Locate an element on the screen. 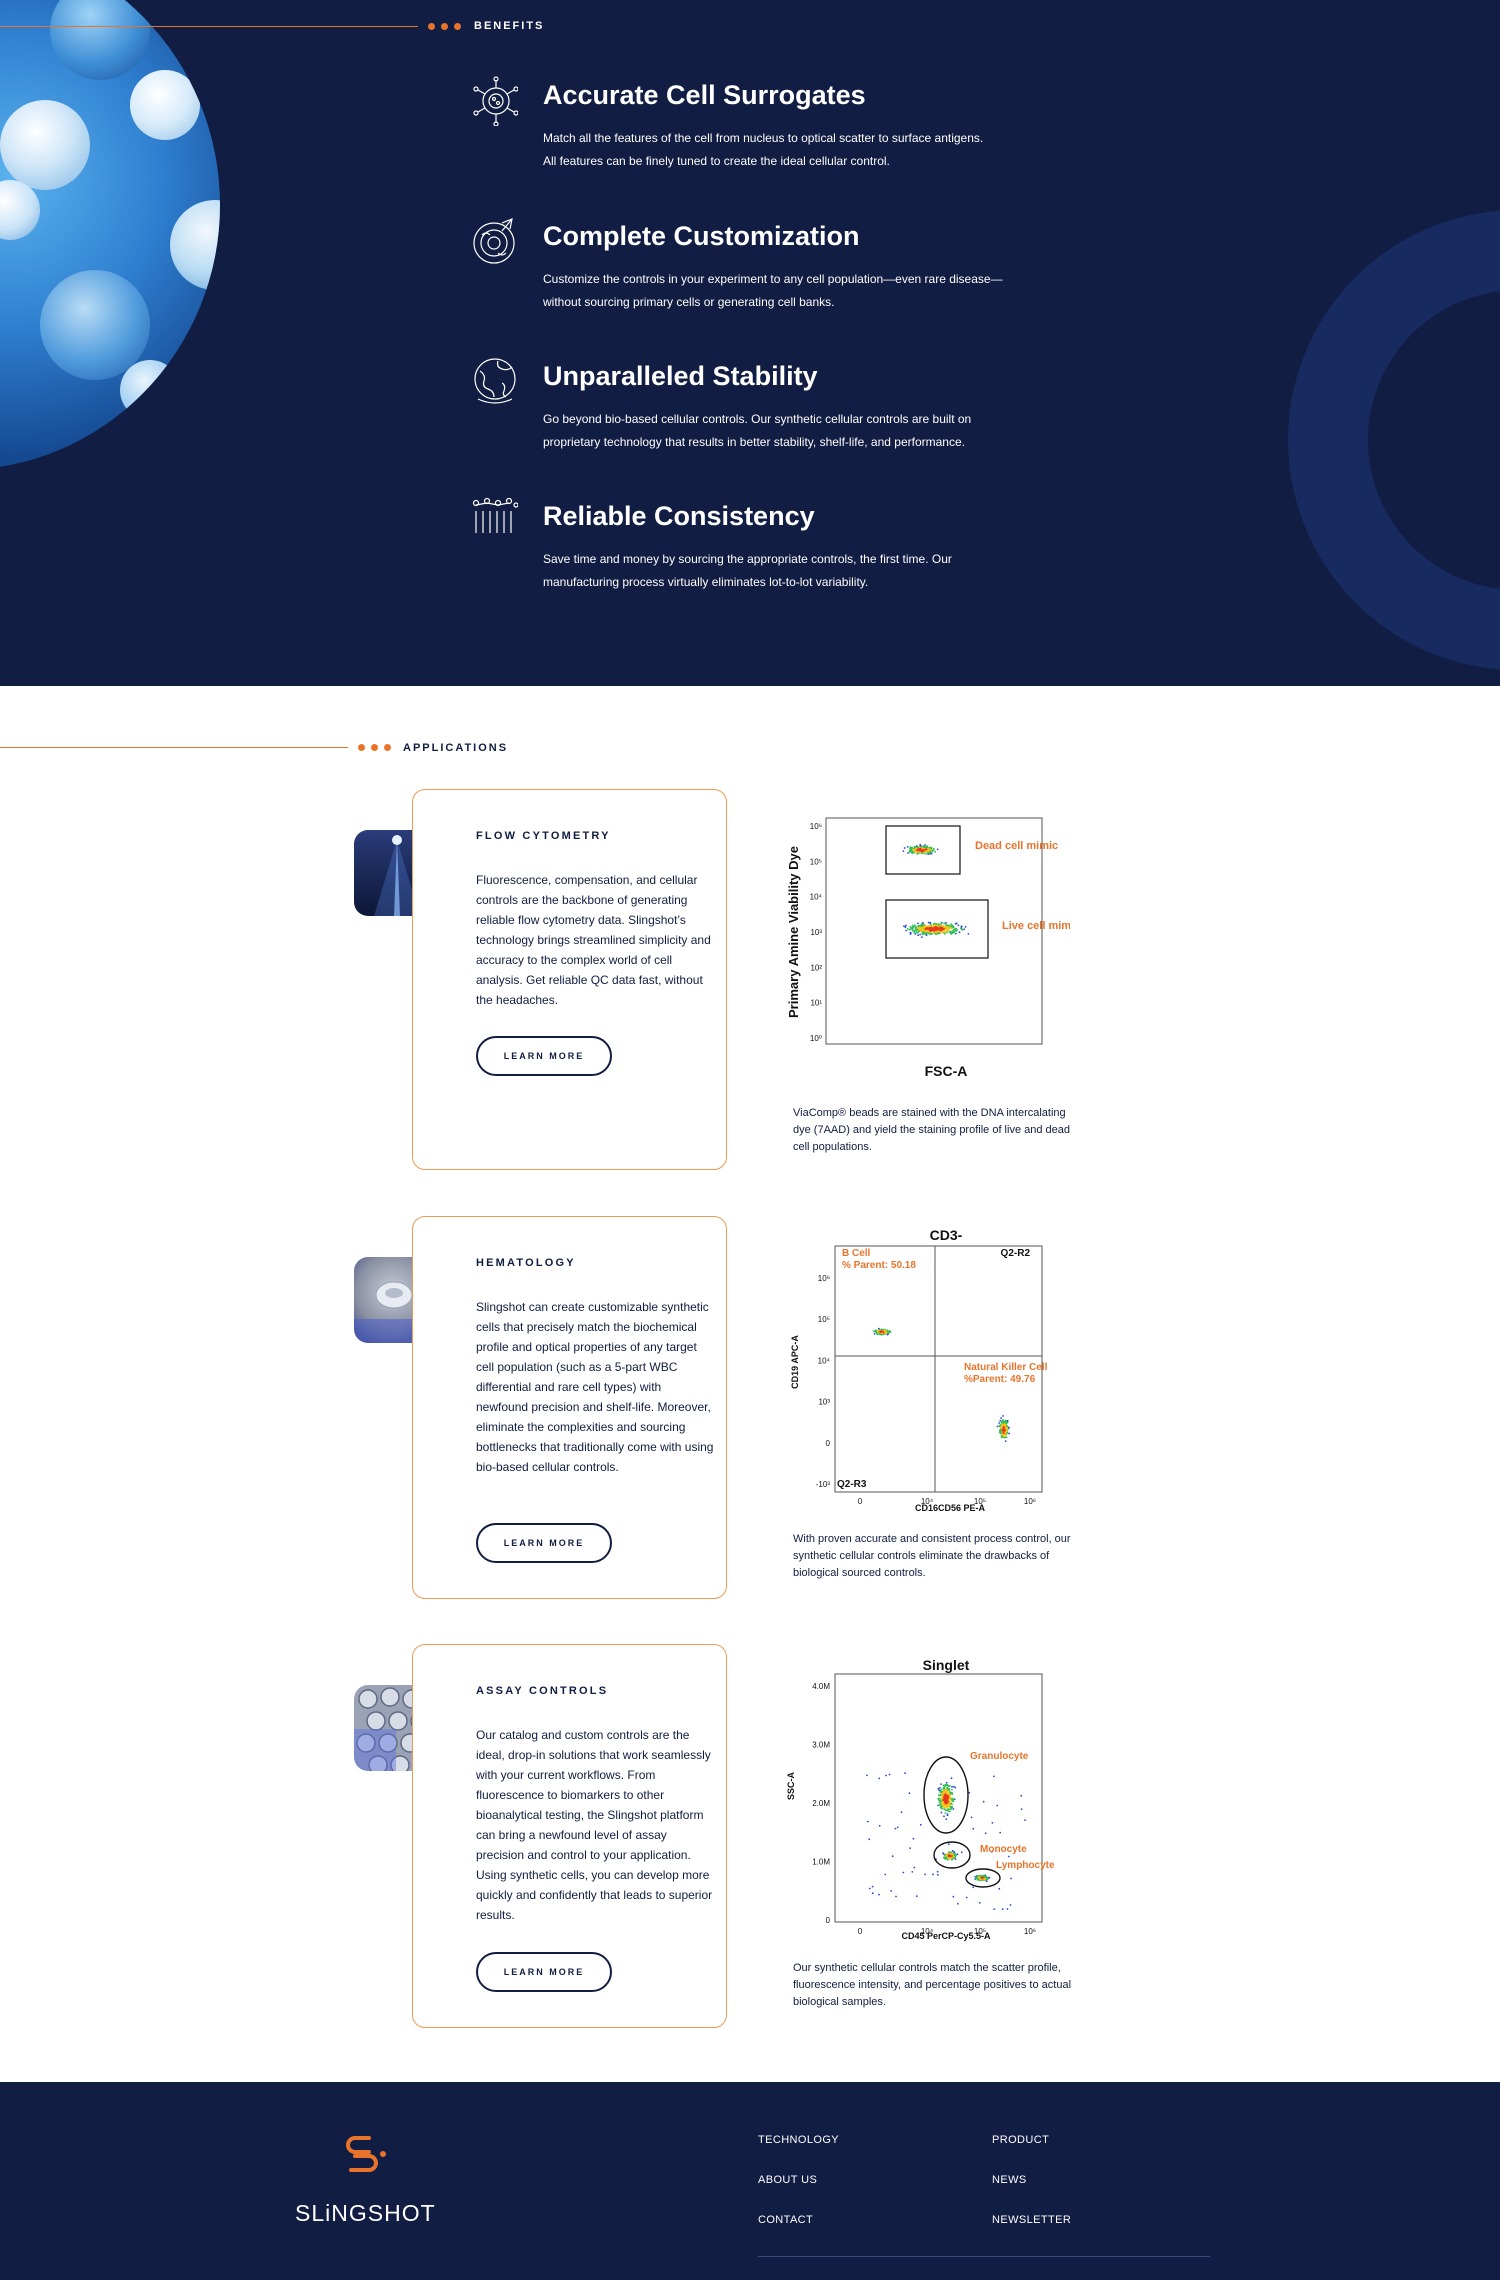 The image size is (1500, 2280). benefit-title: Unparalleled Stability is located at coordinates (680, 376).